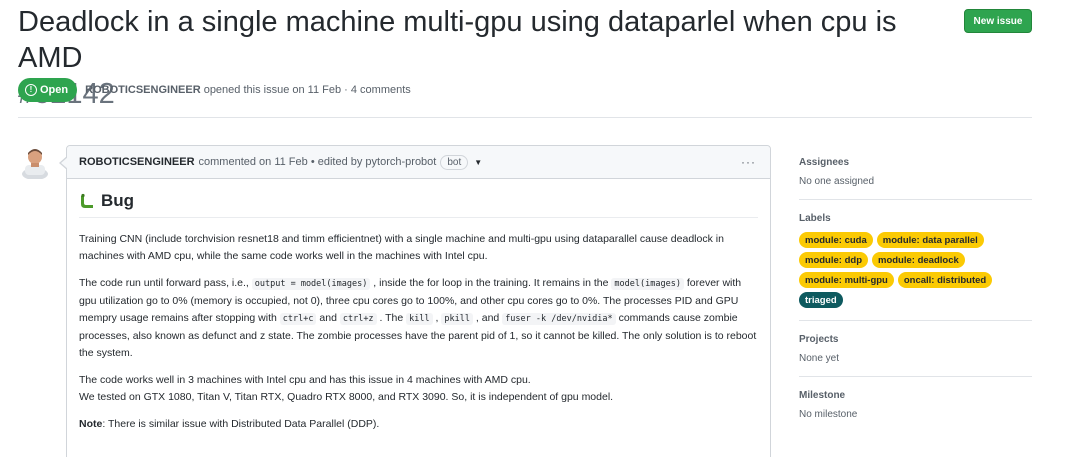 Image resolution: width=1080 pixels, height=457 pixels. I want to click on milestone-value: No milestone, so click(828, 414).